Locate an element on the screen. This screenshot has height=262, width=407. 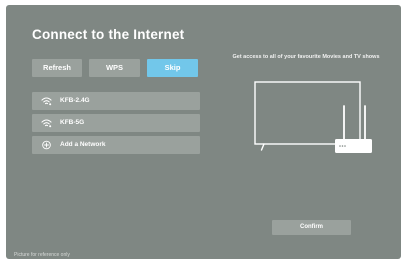
add-network-item: Add a Network is located at coordinates (116, 145).